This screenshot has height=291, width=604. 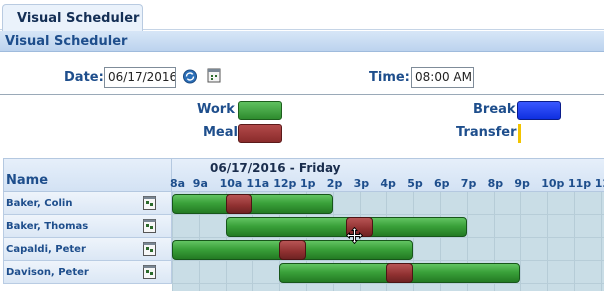 What do you see at coordinates (389, 77) in the screenshot?
I see `time-label: Time:` at bounding box center [389, 77].